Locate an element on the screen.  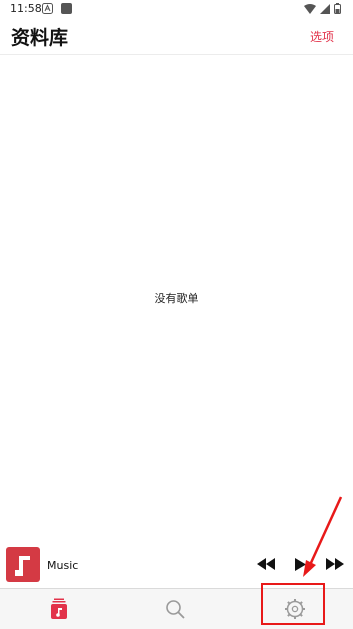
track-title: Music is located at coordinates (63, 565).